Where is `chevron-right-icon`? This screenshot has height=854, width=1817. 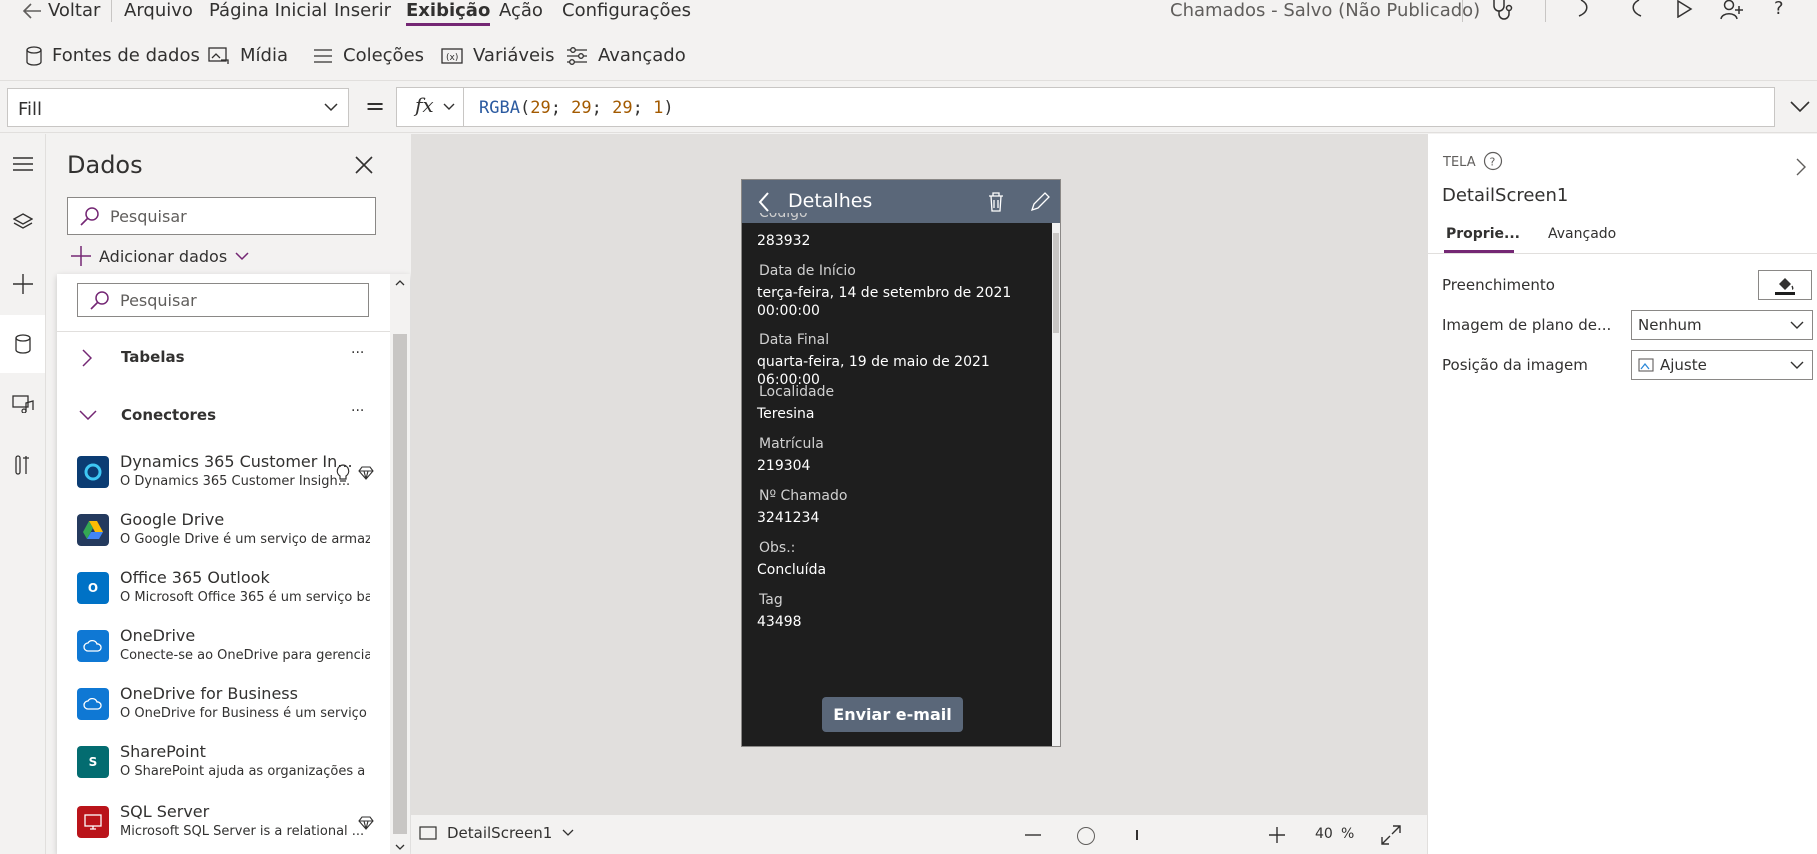
chevron-right-icon is located at coordinates (87, 358).